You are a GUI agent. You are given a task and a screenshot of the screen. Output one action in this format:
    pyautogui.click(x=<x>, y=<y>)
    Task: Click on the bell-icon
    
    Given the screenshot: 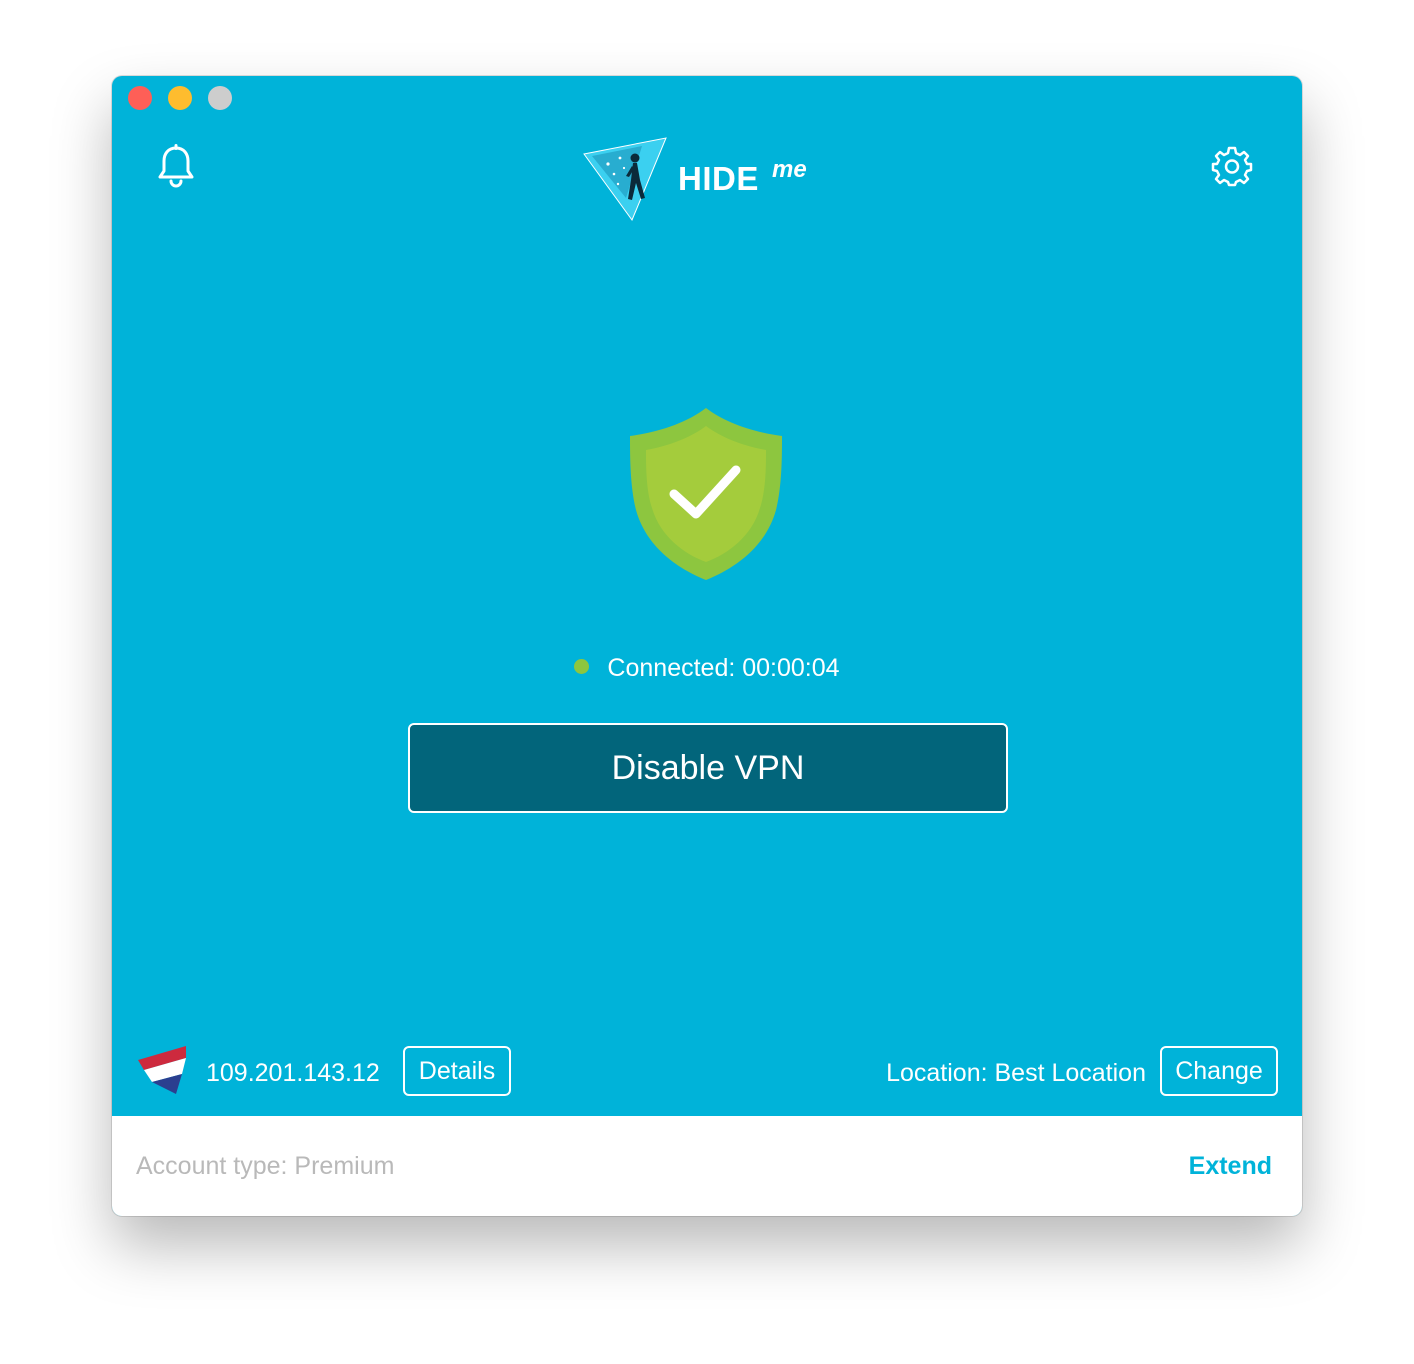 What is the action you would take?
    pyautogui.click(x=176, y=166)
    